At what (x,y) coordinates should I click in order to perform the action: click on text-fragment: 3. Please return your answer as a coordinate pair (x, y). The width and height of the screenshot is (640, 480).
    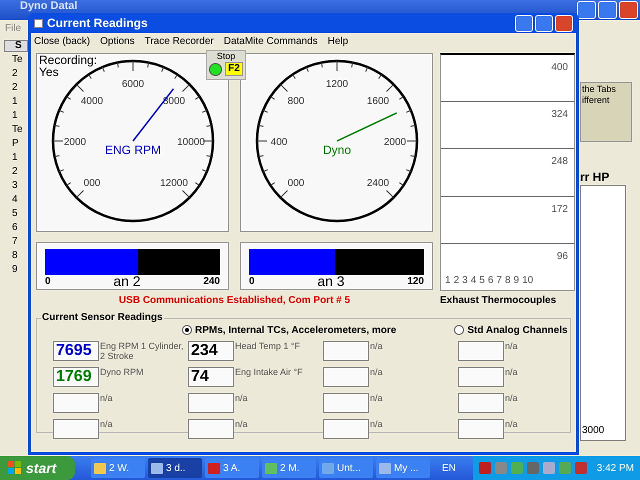
    Looking at the image, I should click on (15, 185).